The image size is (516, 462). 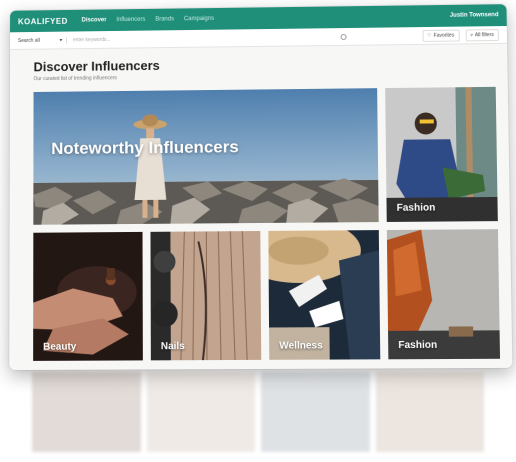 What do you see at coordinates (130, 20) in the screenshot?
I see `nav-link-influencers: Influencers` at bounding box center [130, 20].